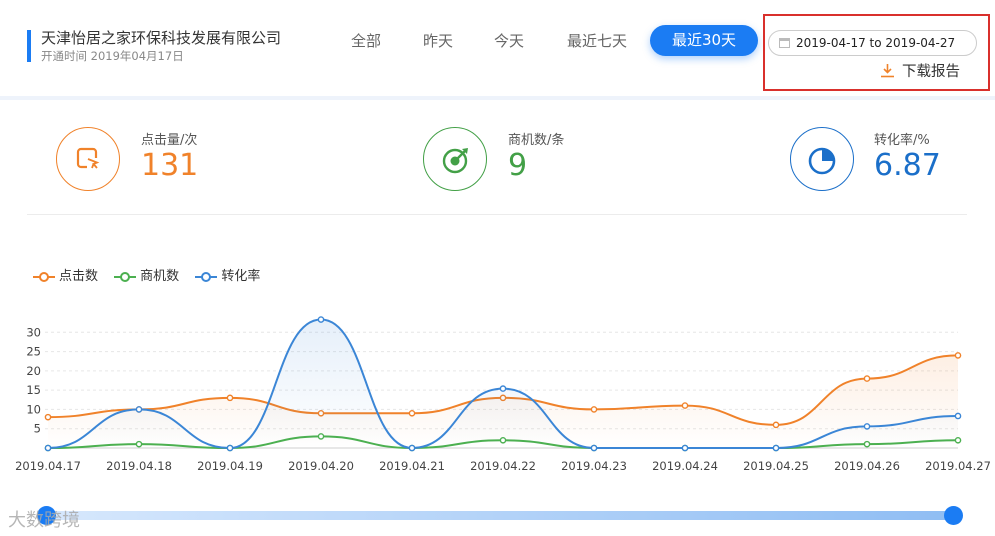 The image size is (995, 536). What do you see at coordinates (536, 140) in the screenshot?
I see `leads-label: 商机数/条` at bounding box center [536, 140].